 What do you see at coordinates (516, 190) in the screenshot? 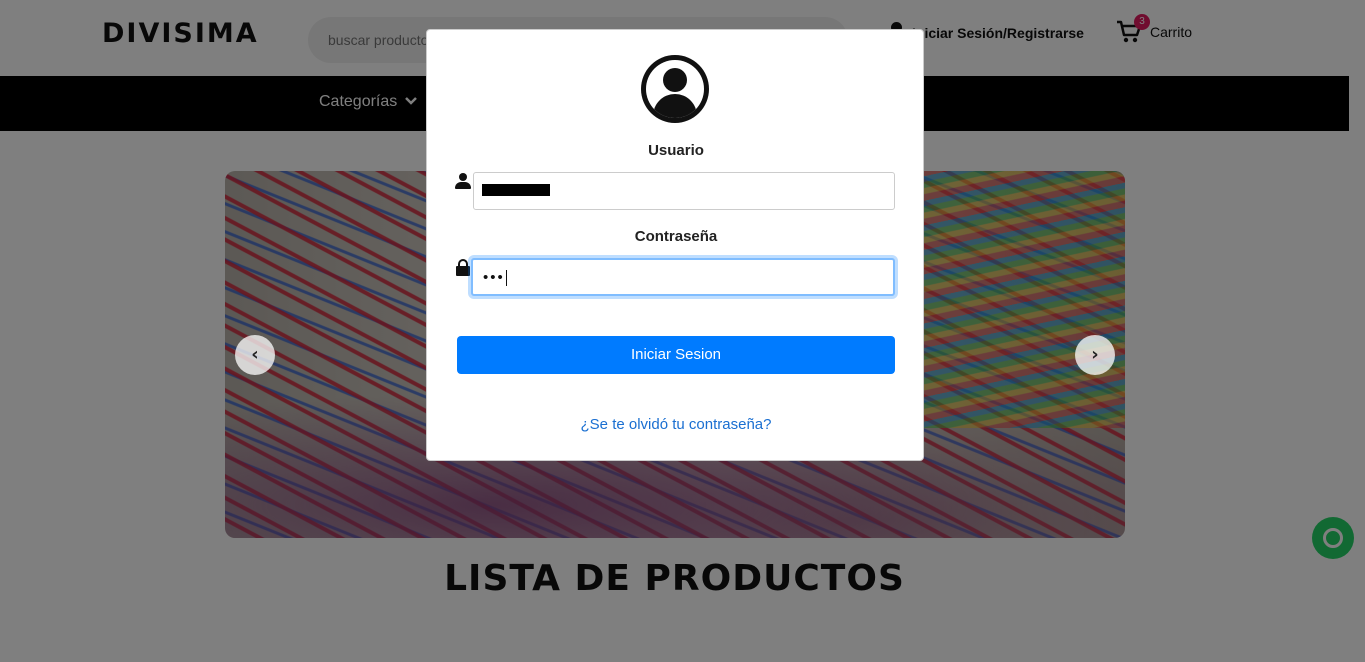
I see `redacted-username` at bounding box center [516, 190].